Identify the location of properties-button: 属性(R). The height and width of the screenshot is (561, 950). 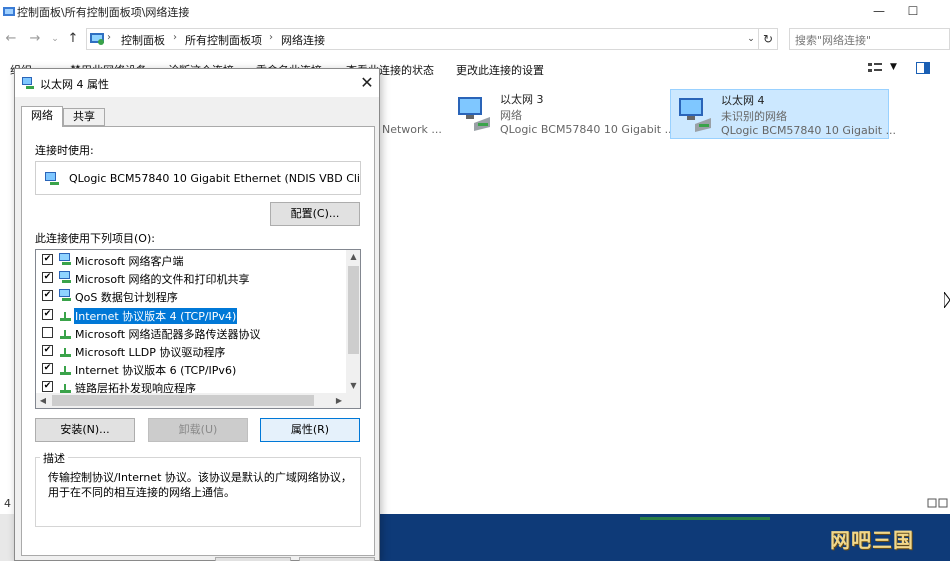
(310, 430).